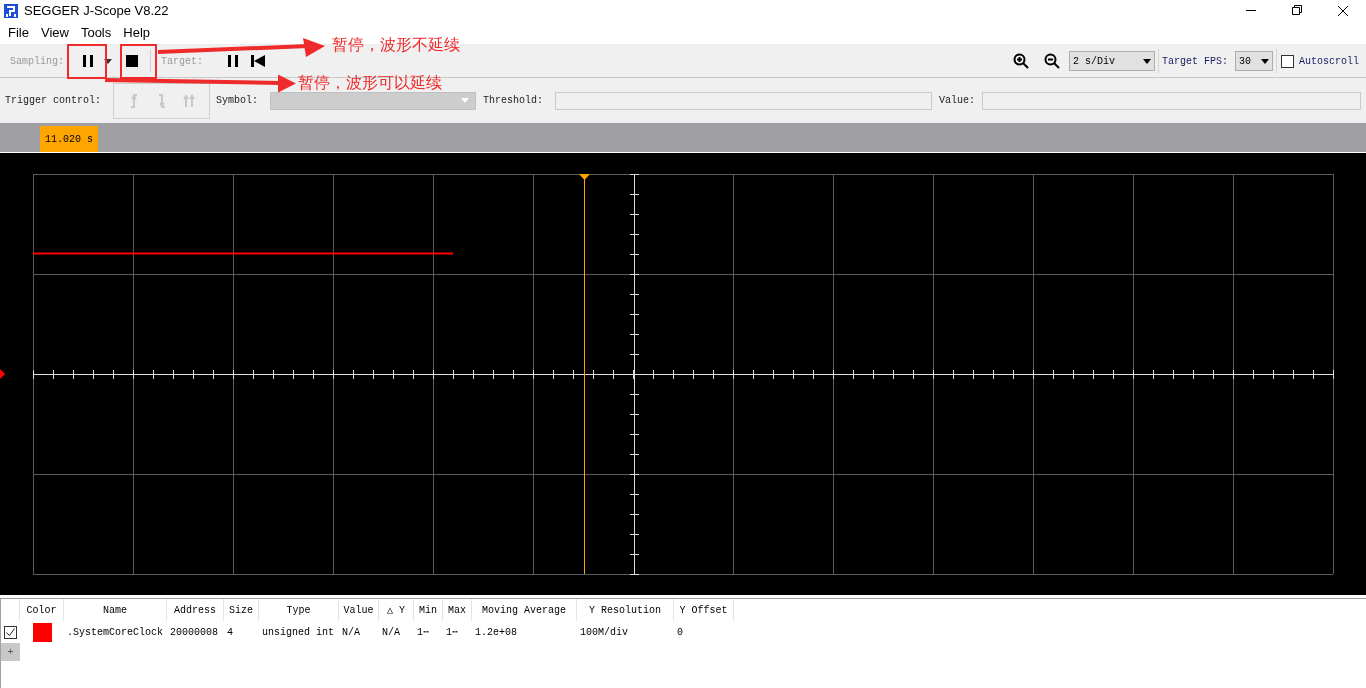 The height and width of the screenshot is (688, 1366). Describe the element at coordinates (396, 610) in the screenshot. I see `column-header: △ Y` at that location.